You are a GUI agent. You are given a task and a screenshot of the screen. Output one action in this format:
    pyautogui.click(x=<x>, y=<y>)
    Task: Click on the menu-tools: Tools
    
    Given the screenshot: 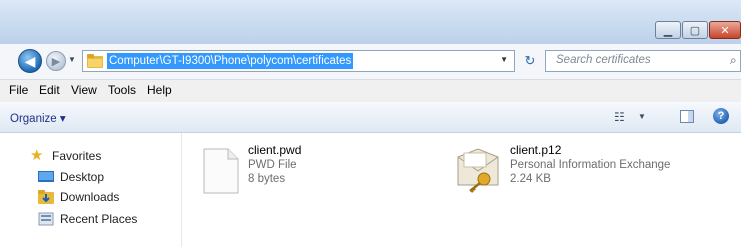 What is the action you would take?
    pyautogui.click(x=122, y=90)
    